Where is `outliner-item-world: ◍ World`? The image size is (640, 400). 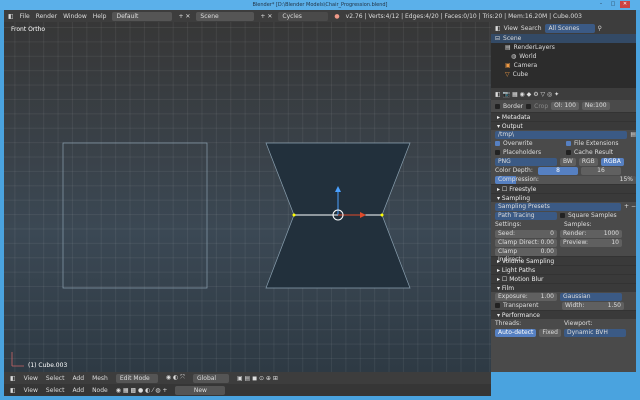
outliner-item-world: ◍ World is located at coordinates (563, 56).